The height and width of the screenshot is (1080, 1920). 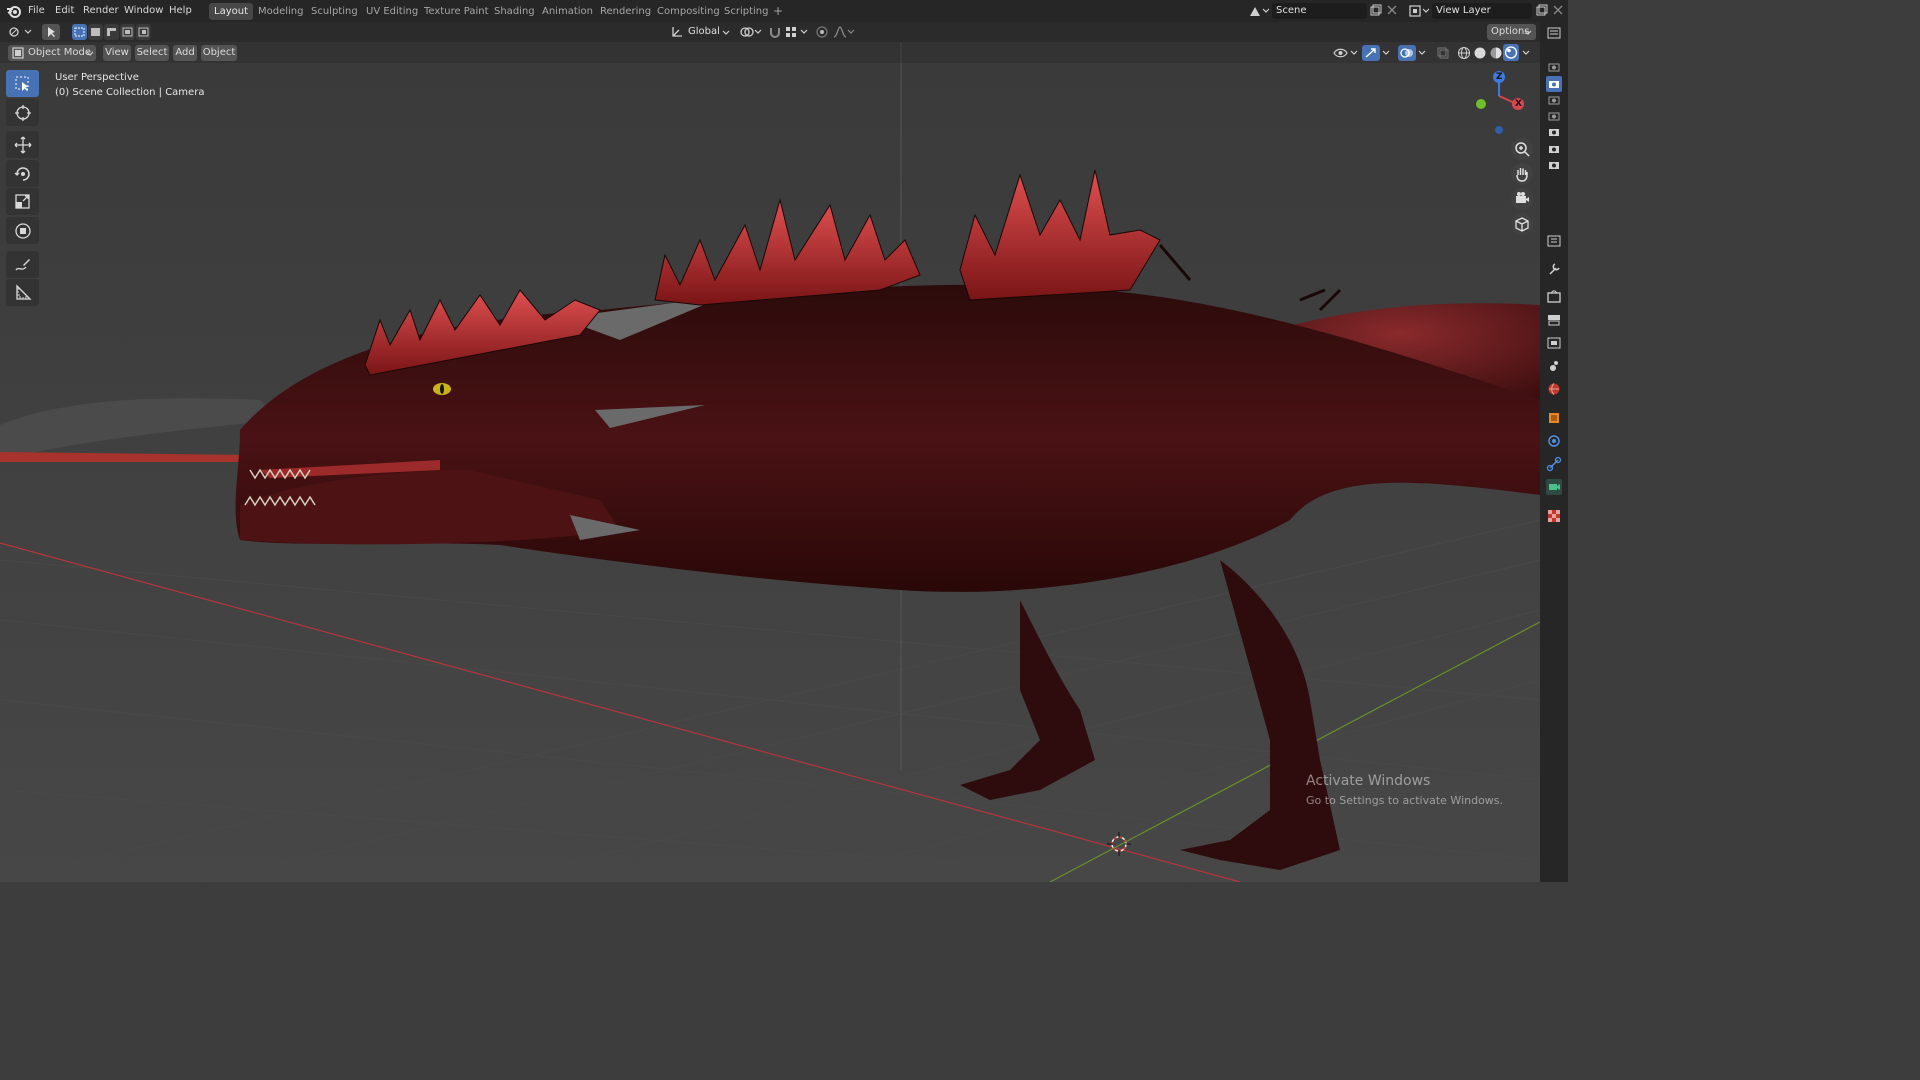 I want to click on menu-file: File, so click(x=36, y=11).